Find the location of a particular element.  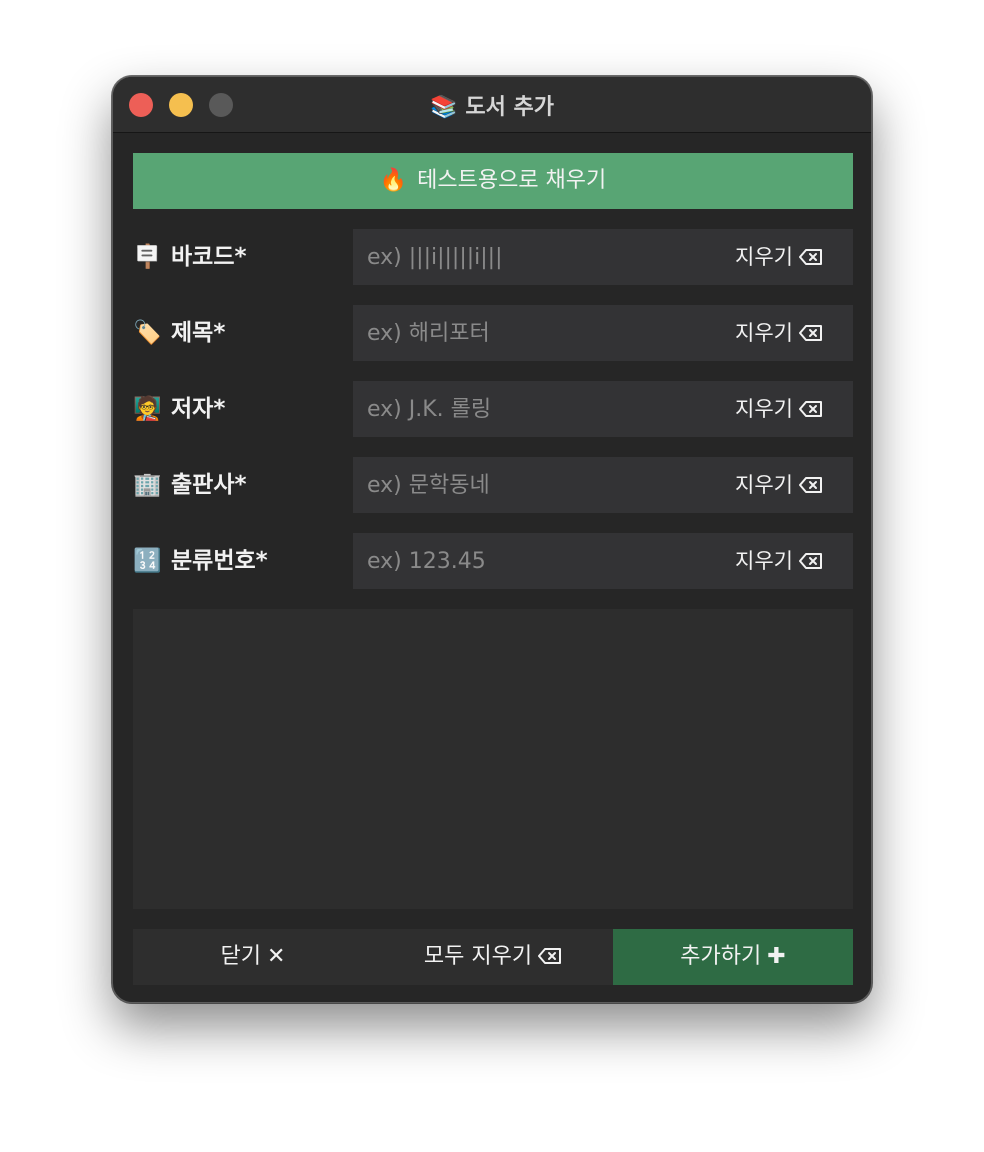

window-title-text: 도서 추가 is located at coordinates (510, 107).